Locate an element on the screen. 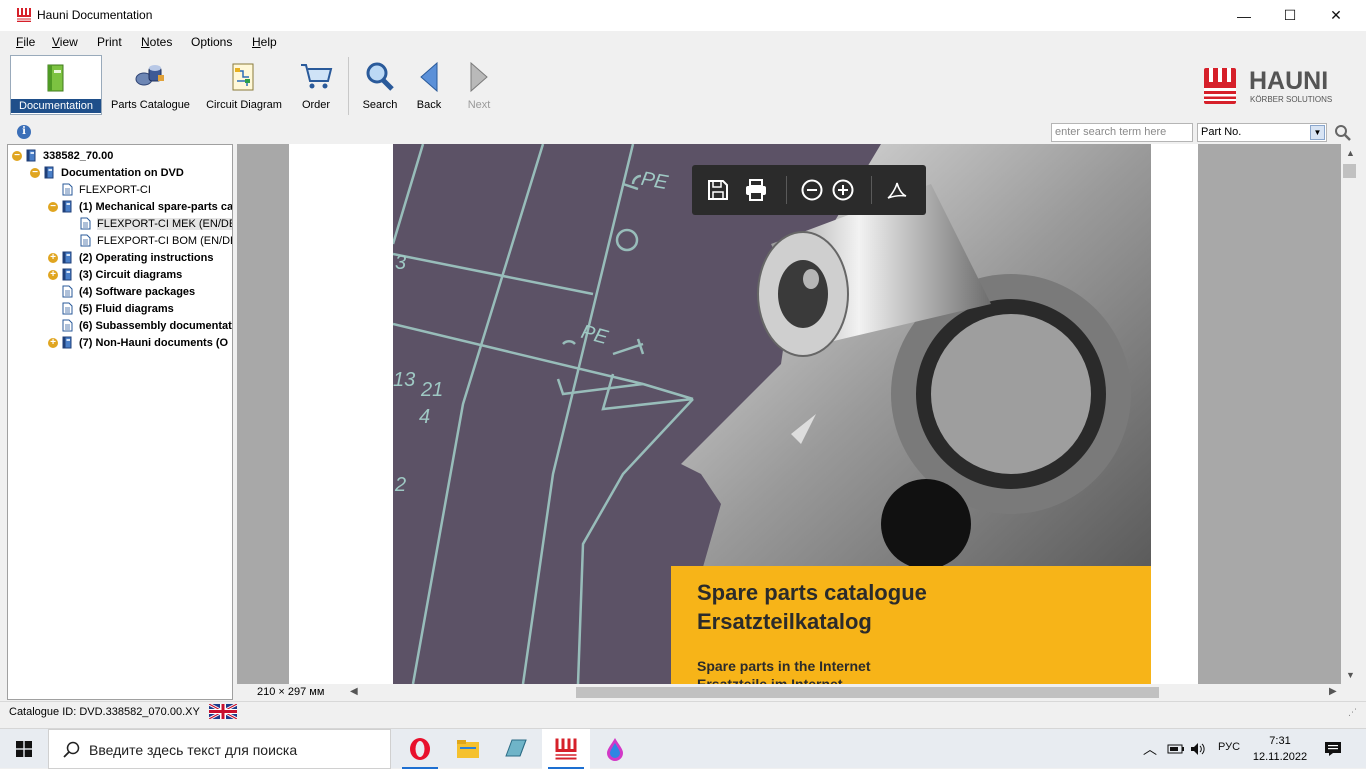 This screenshot has height=769, width=1366. menu-bar: File View Print Notes Options Help is located at coordinates (683, 42).